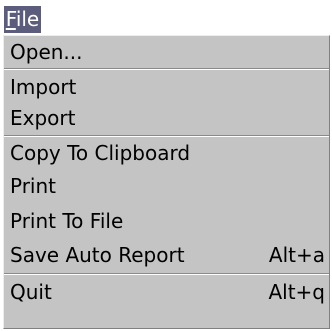 The image size is (332, 331). Describe the element at coordinates (166, 186) in the screenshot. I see `menu-item-print: Print` at that location.